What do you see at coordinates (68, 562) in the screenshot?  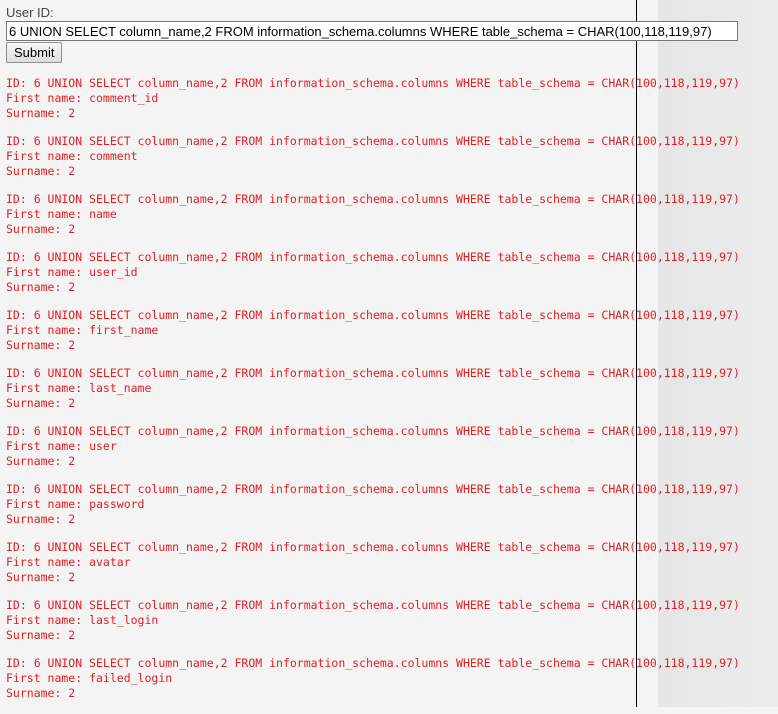 I see `result-first-name: First name: avatar` at bounding box center [68, 562].